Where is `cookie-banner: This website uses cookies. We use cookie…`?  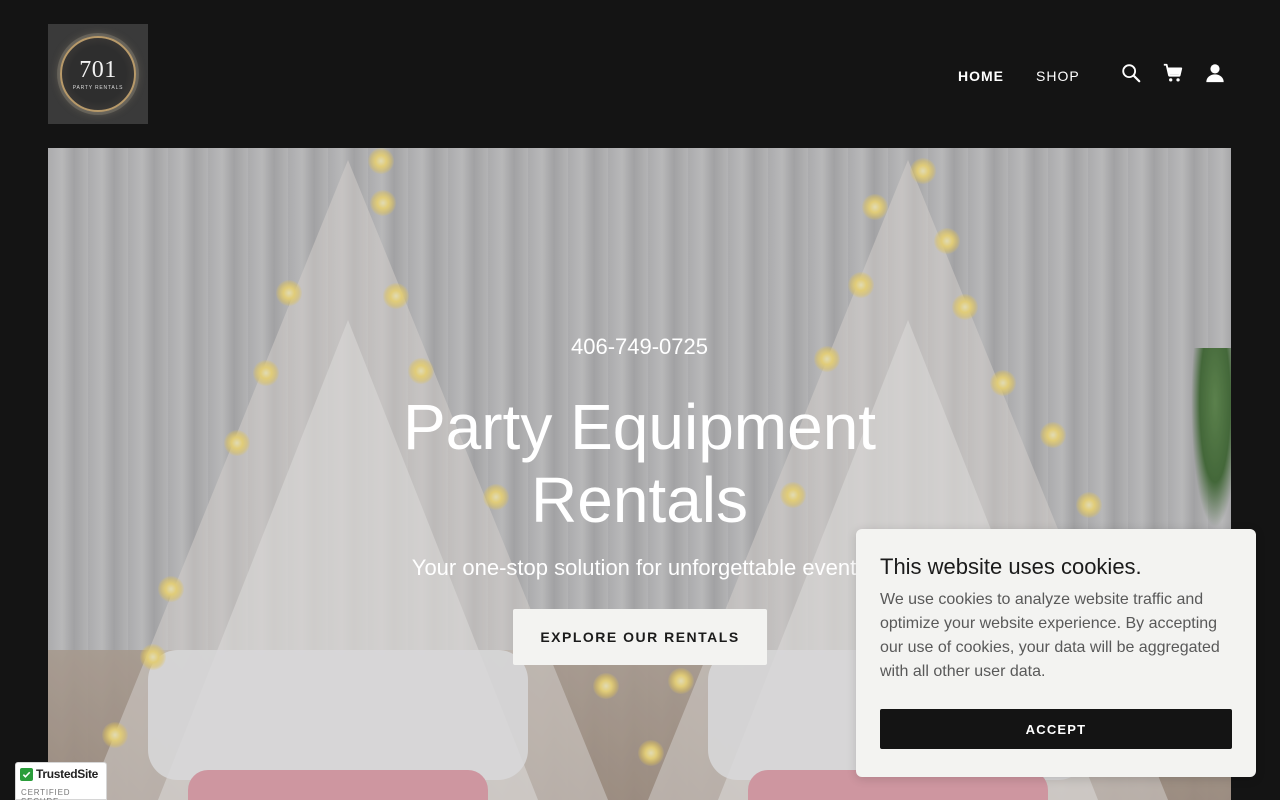
cookie-banner: This website uses cookies. We use cookie… is located at coordinates (1056, 653).